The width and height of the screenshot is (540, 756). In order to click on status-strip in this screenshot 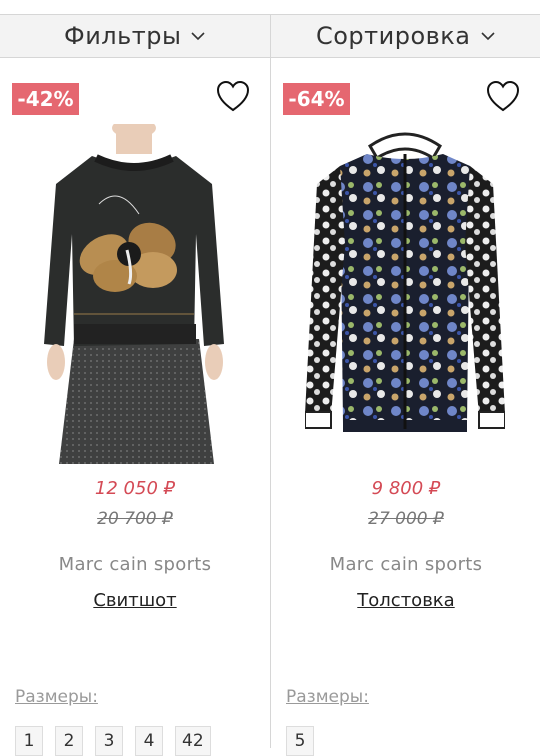, I will do `click(270, 7)`.